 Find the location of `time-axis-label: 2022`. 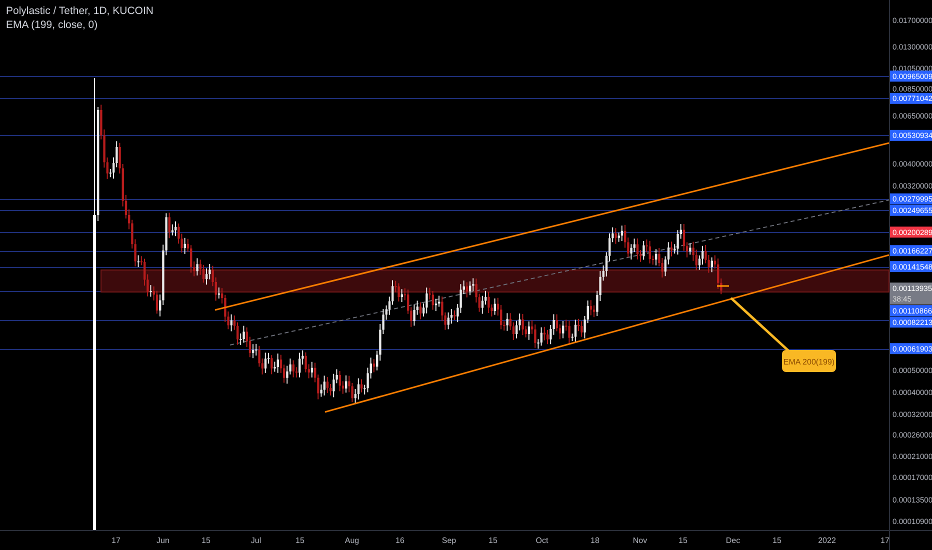

time-axis-label: 2022 is located at coordinates (827, 540).